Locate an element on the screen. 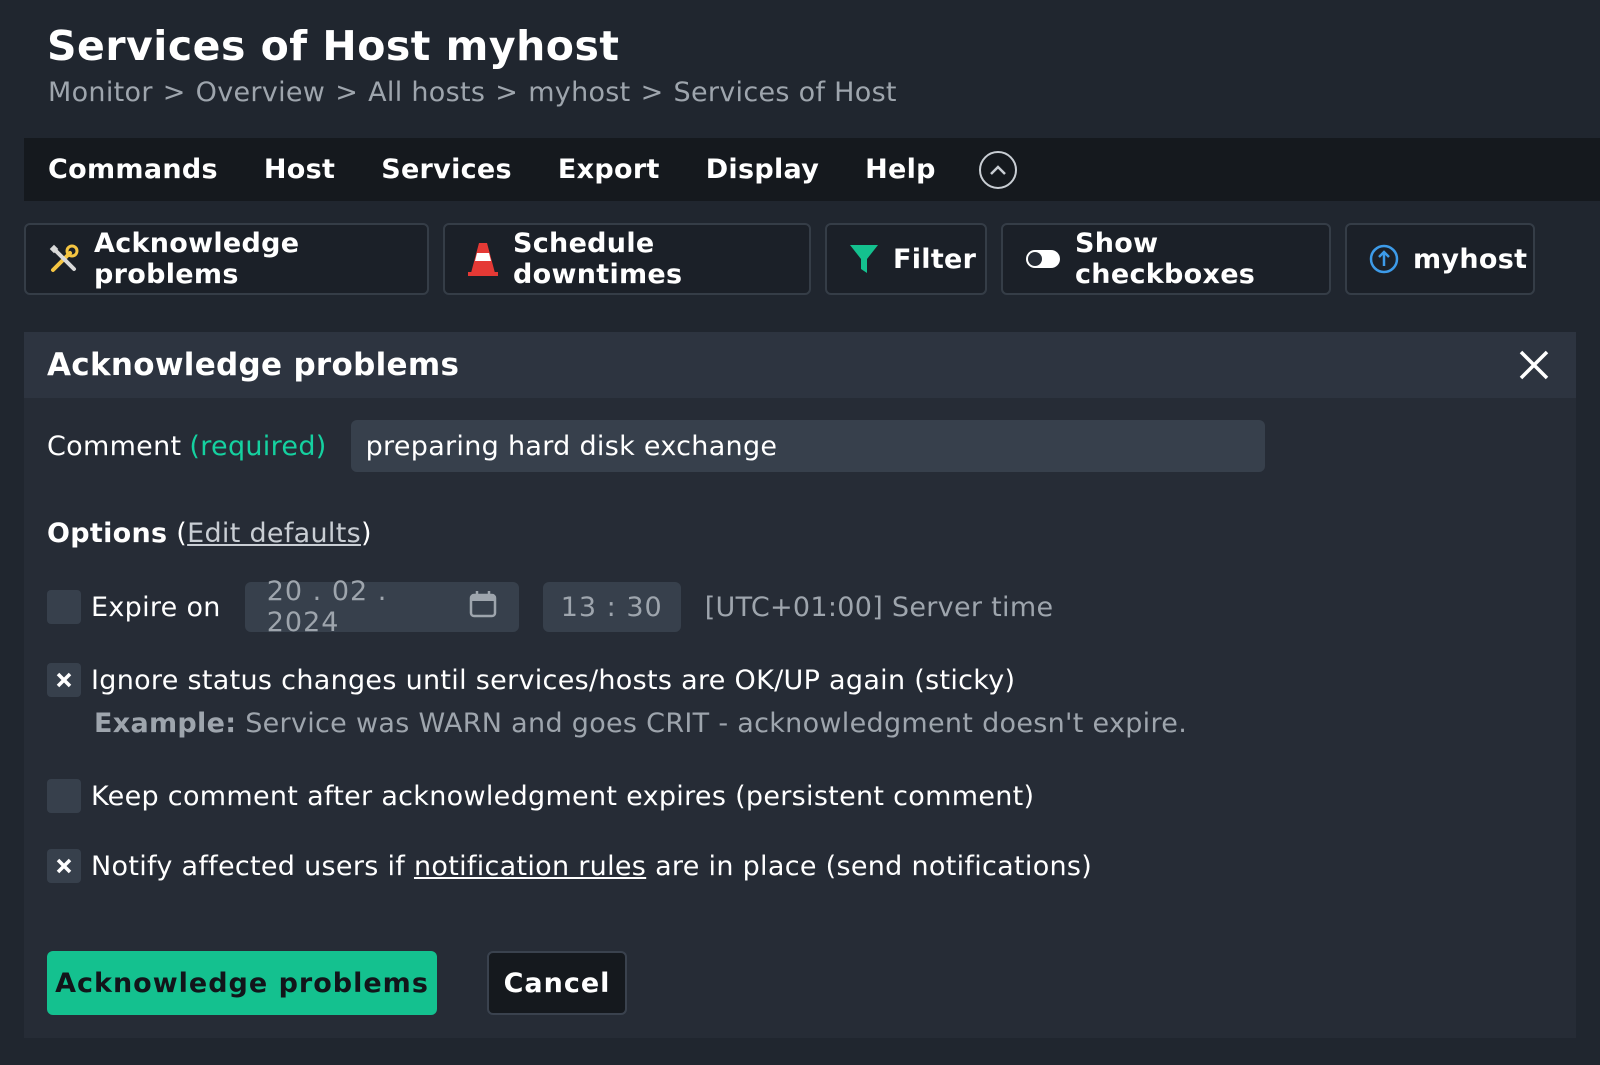 Image resolution: width=1600 pixels, height=1065 pixels. filter-label: Filter is located at coordinates (935, 259).